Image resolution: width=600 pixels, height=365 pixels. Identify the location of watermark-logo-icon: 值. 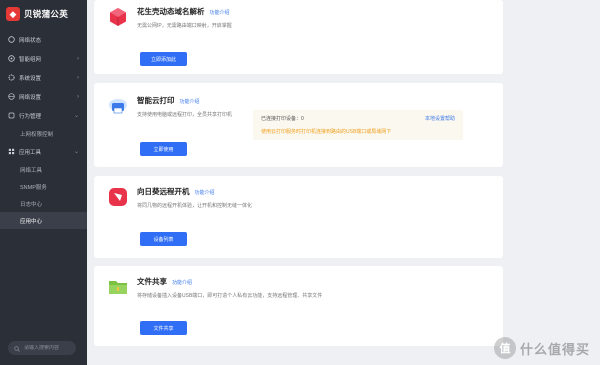
(504, 348).